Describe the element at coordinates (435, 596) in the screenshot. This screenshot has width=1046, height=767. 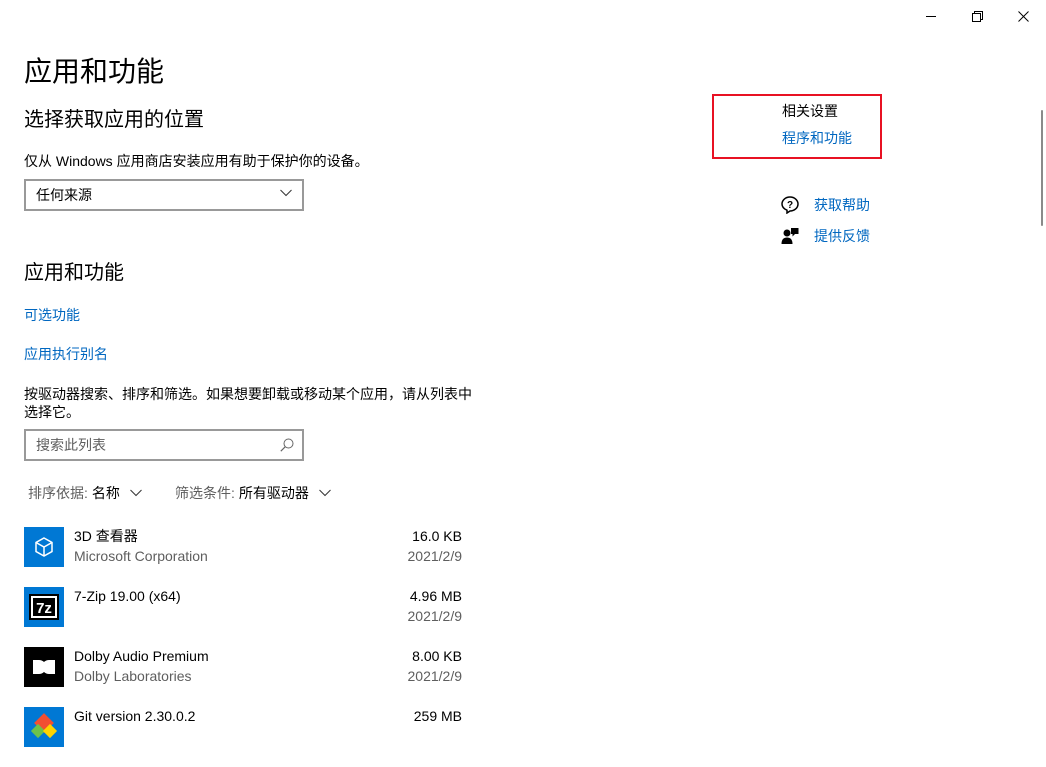
I see `app-size: 4.96 MB` at that location.